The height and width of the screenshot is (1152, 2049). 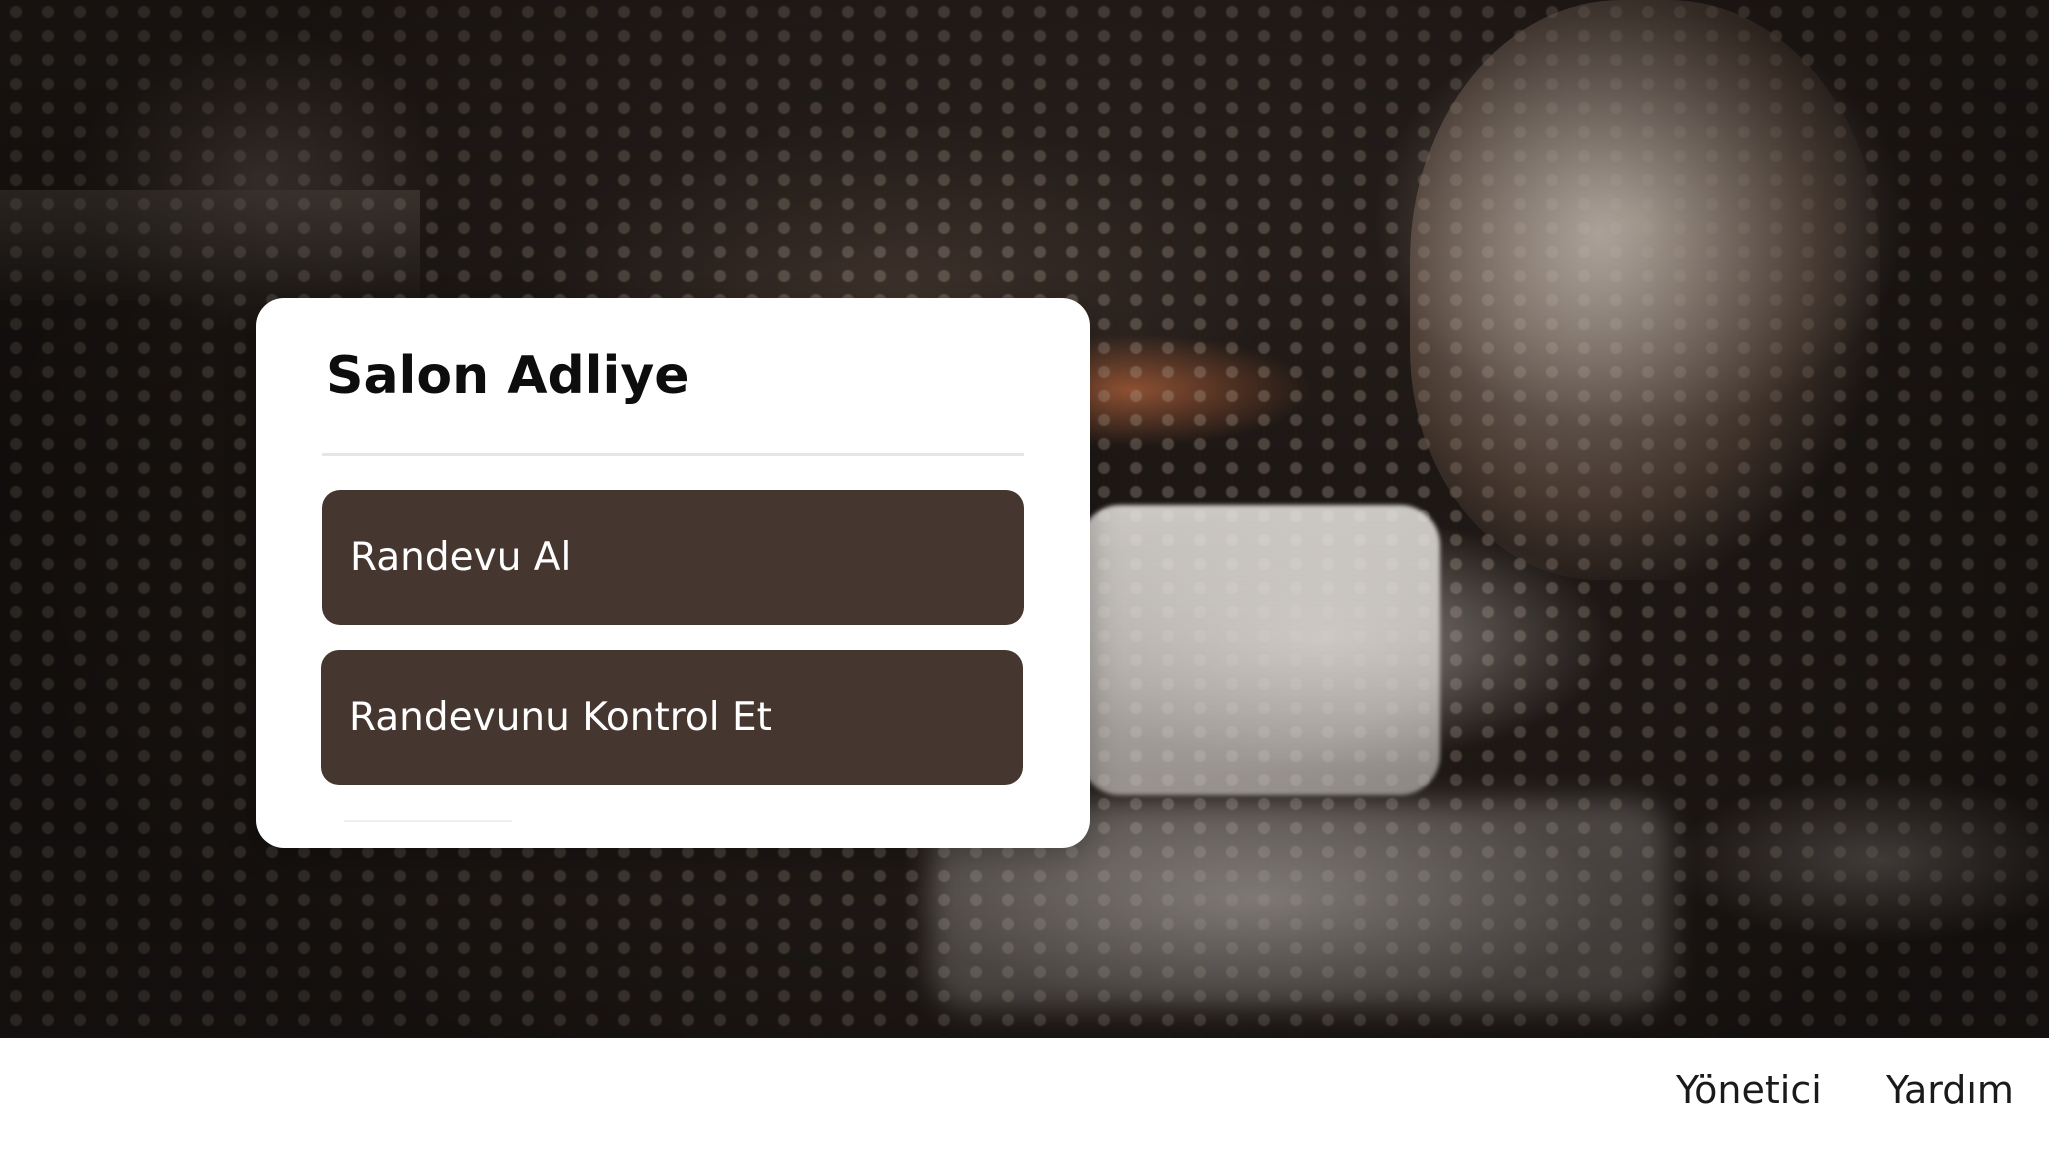 What do you see at coordinates (508, 376) in the screenshot?
I see `salon-title: Salon Adliye` at bounding box center [508, 376].